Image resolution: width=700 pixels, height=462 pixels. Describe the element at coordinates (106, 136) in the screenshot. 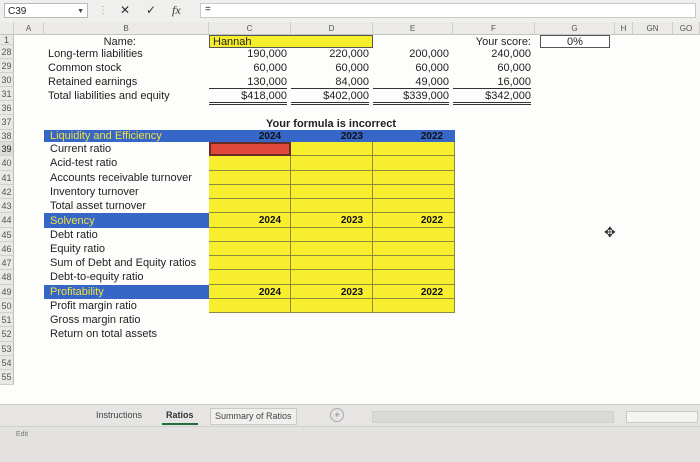

I see `section-title-liquidity: Liquidity and Efficiency` at that location.